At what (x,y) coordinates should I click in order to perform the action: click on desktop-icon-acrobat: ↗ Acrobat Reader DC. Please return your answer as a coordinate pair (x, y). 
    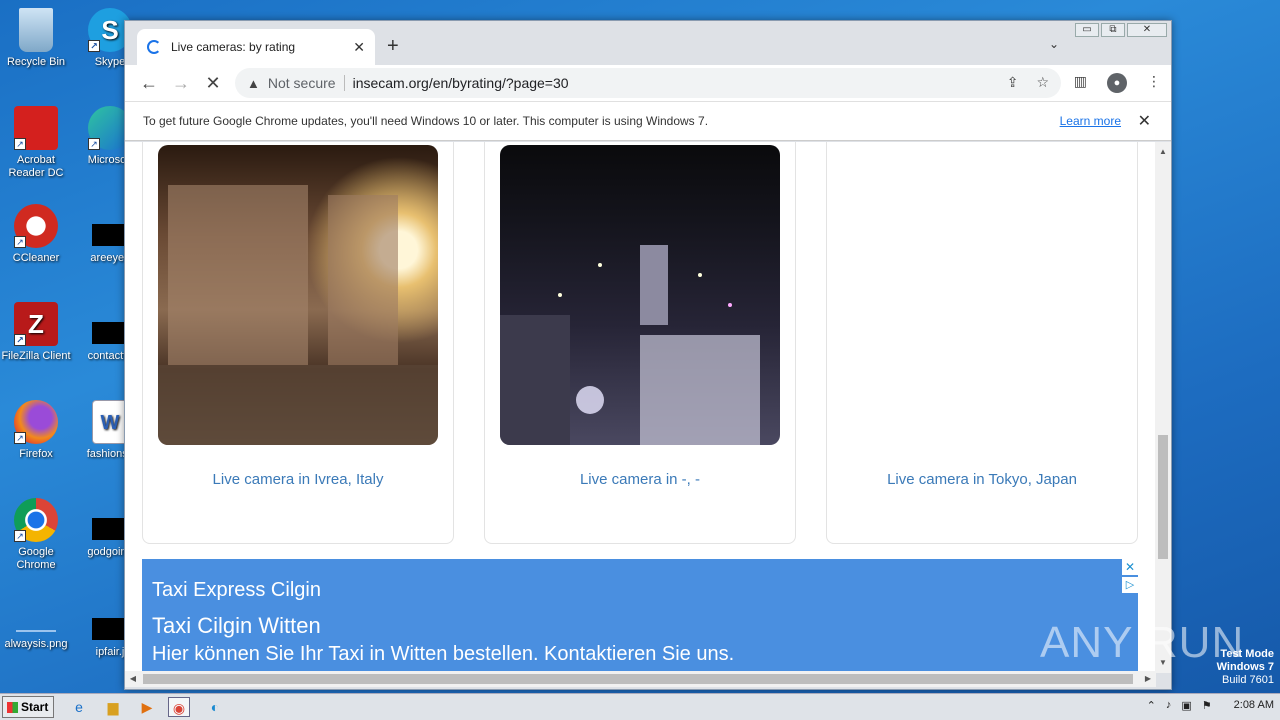
    Looking at the image, I should click on (36, 143).